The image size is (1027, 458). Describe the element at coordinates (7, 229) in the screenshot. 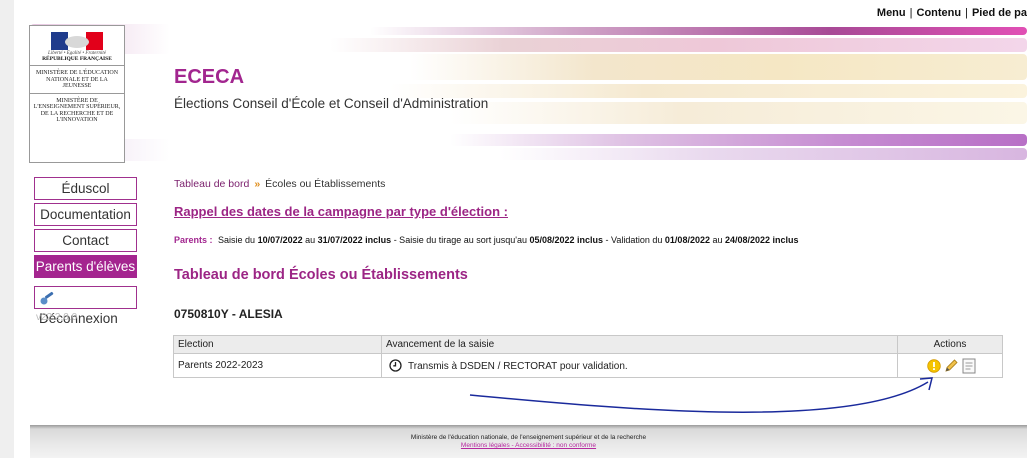

I see `left-margin-strip` at that location.